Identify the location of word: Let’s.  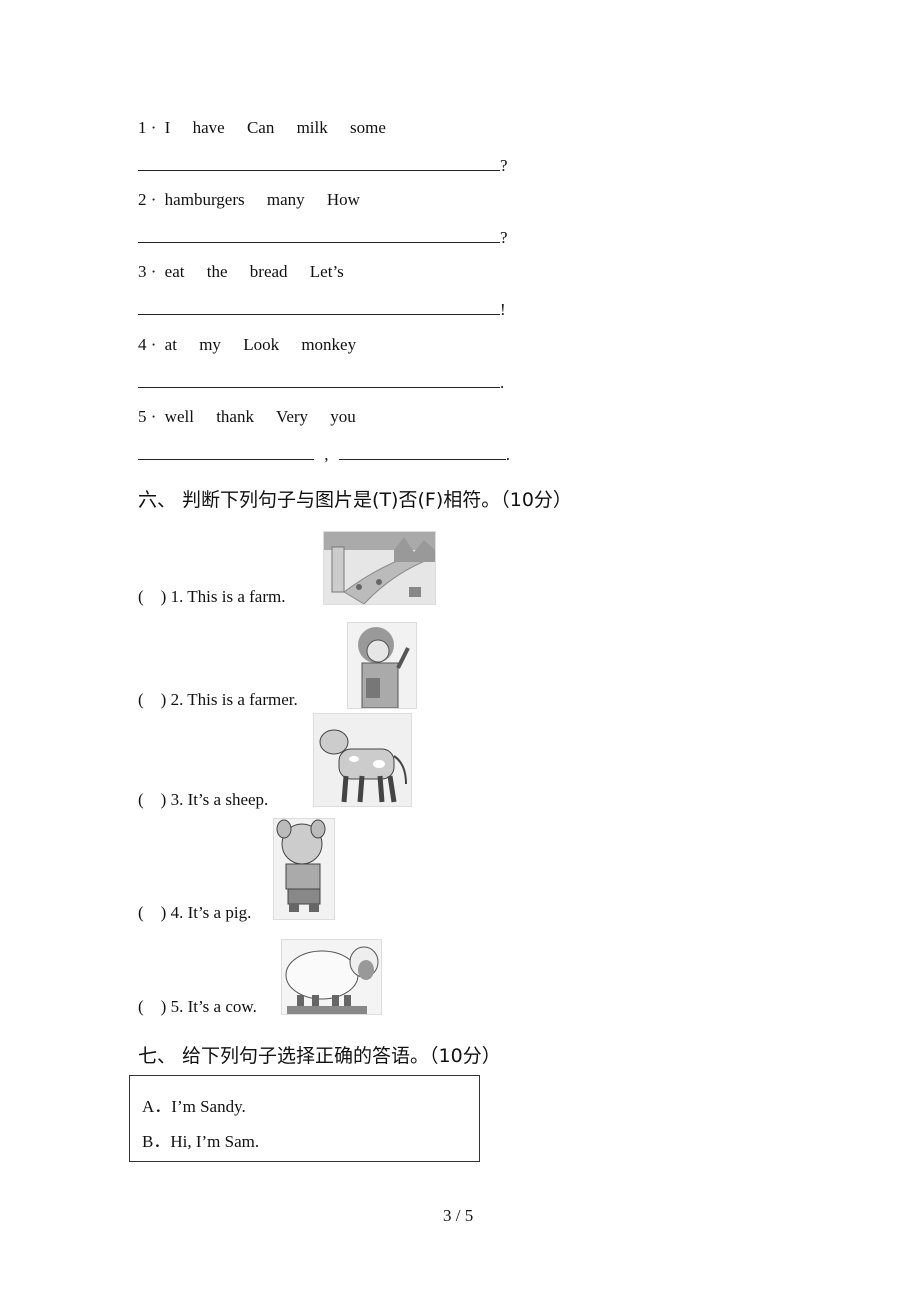
(326, 271).